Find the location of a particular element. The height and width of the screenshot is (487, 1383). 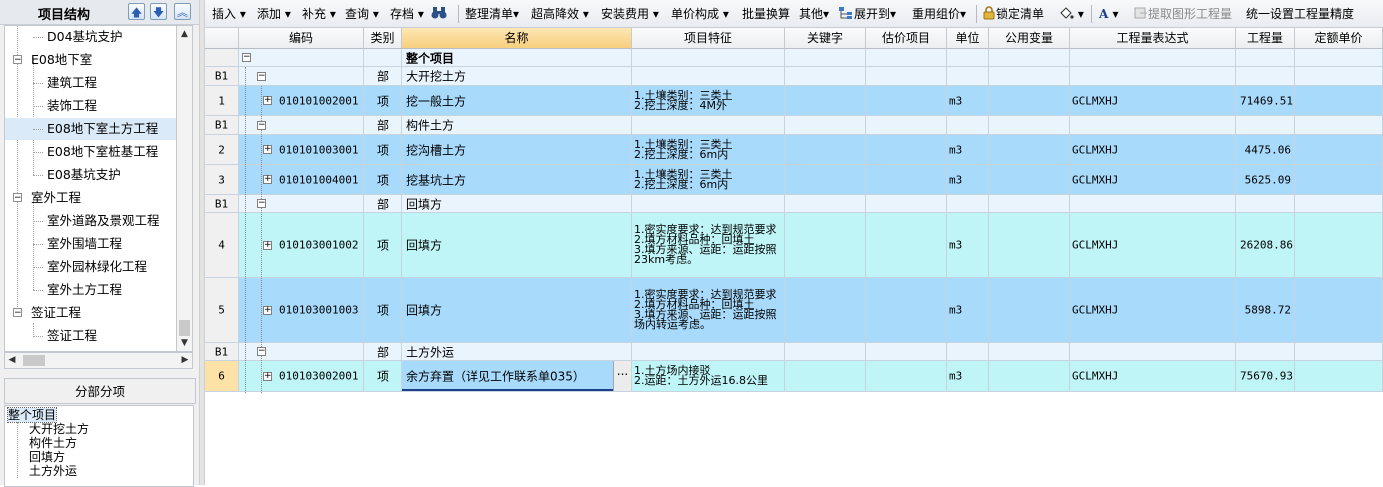

expand-to-button: 展开到▾ is located at coordinates (867, 14).